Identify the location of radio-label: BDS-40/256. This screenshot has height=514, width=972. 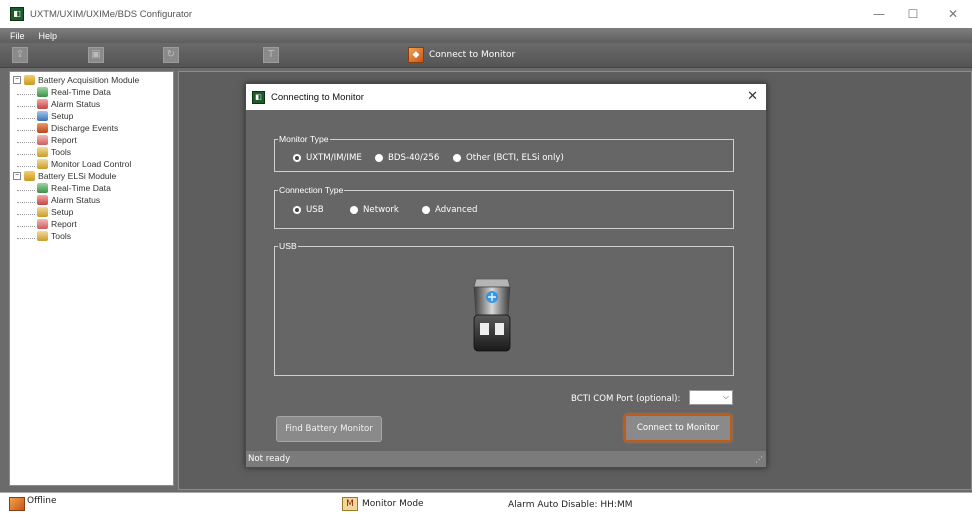
(414, 158).